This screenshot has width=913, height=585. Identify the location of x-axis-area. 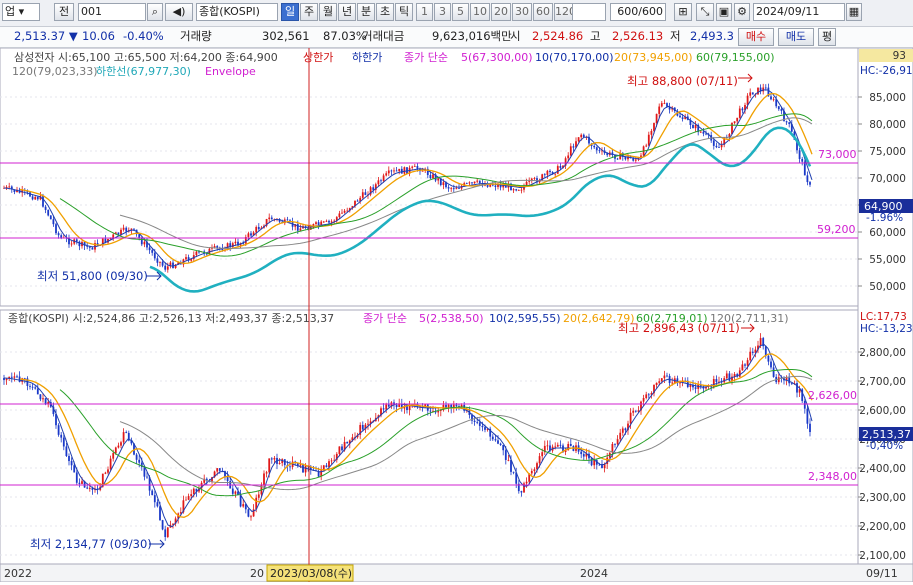
(456, 573).